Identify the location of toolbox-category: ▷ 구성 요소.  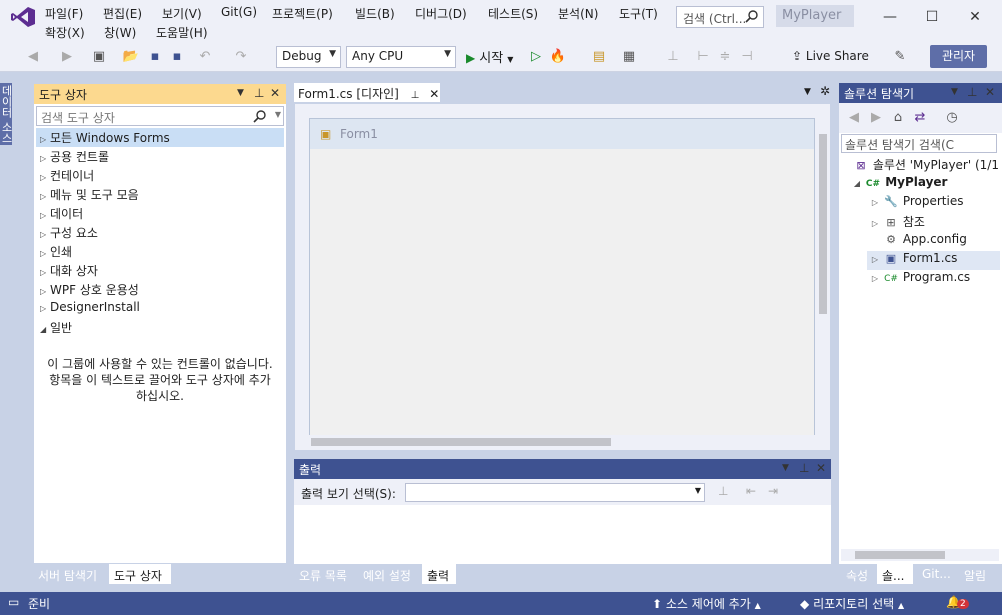
(160, 232).